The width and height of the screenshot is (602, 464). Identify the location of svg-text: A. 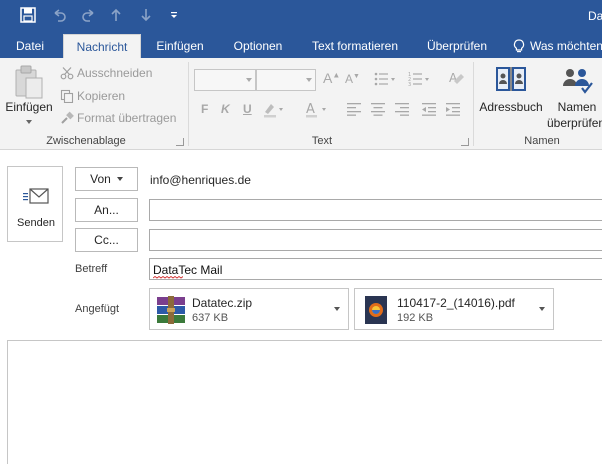
(310, 109).